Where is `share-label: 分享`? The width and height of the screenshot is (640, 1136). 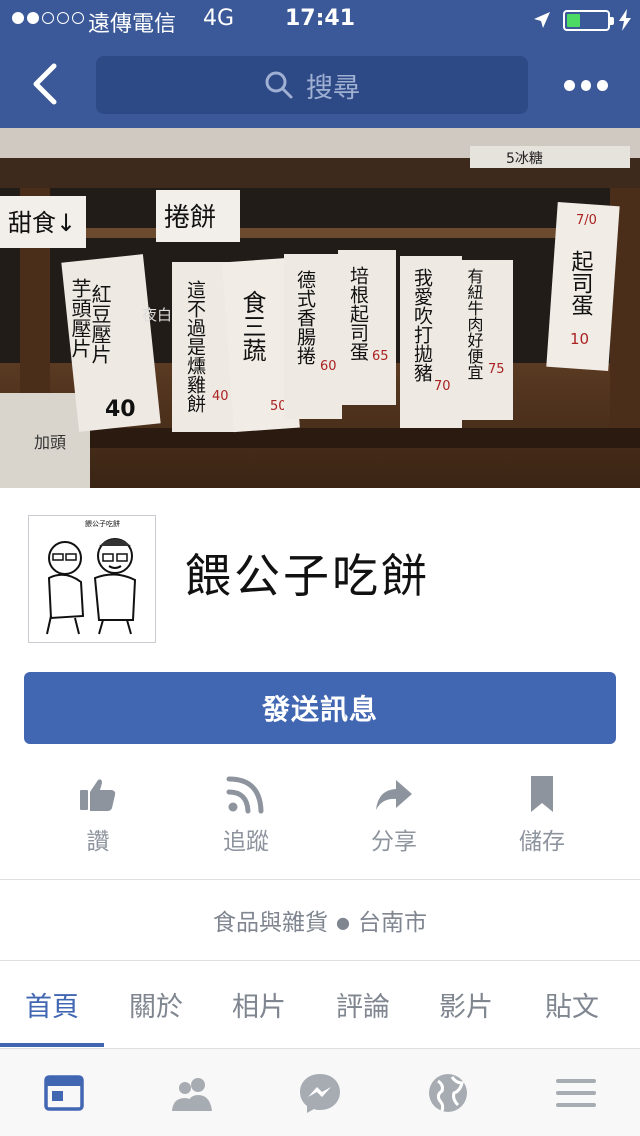
share-label: 分享 is located at coordinates (394, 842).